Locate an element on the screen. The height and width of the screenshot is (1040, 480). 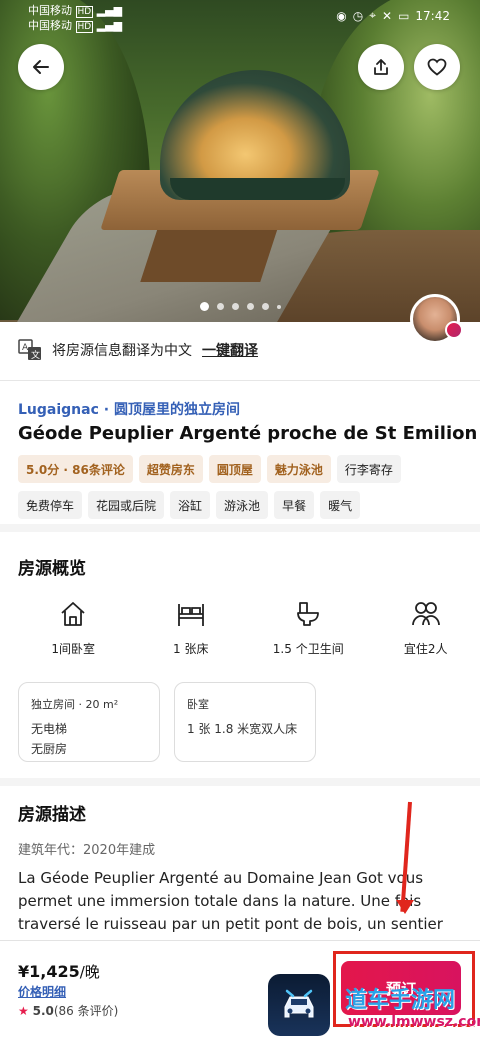
overview-title: 房源概览 is located at coordinates (52, 569).